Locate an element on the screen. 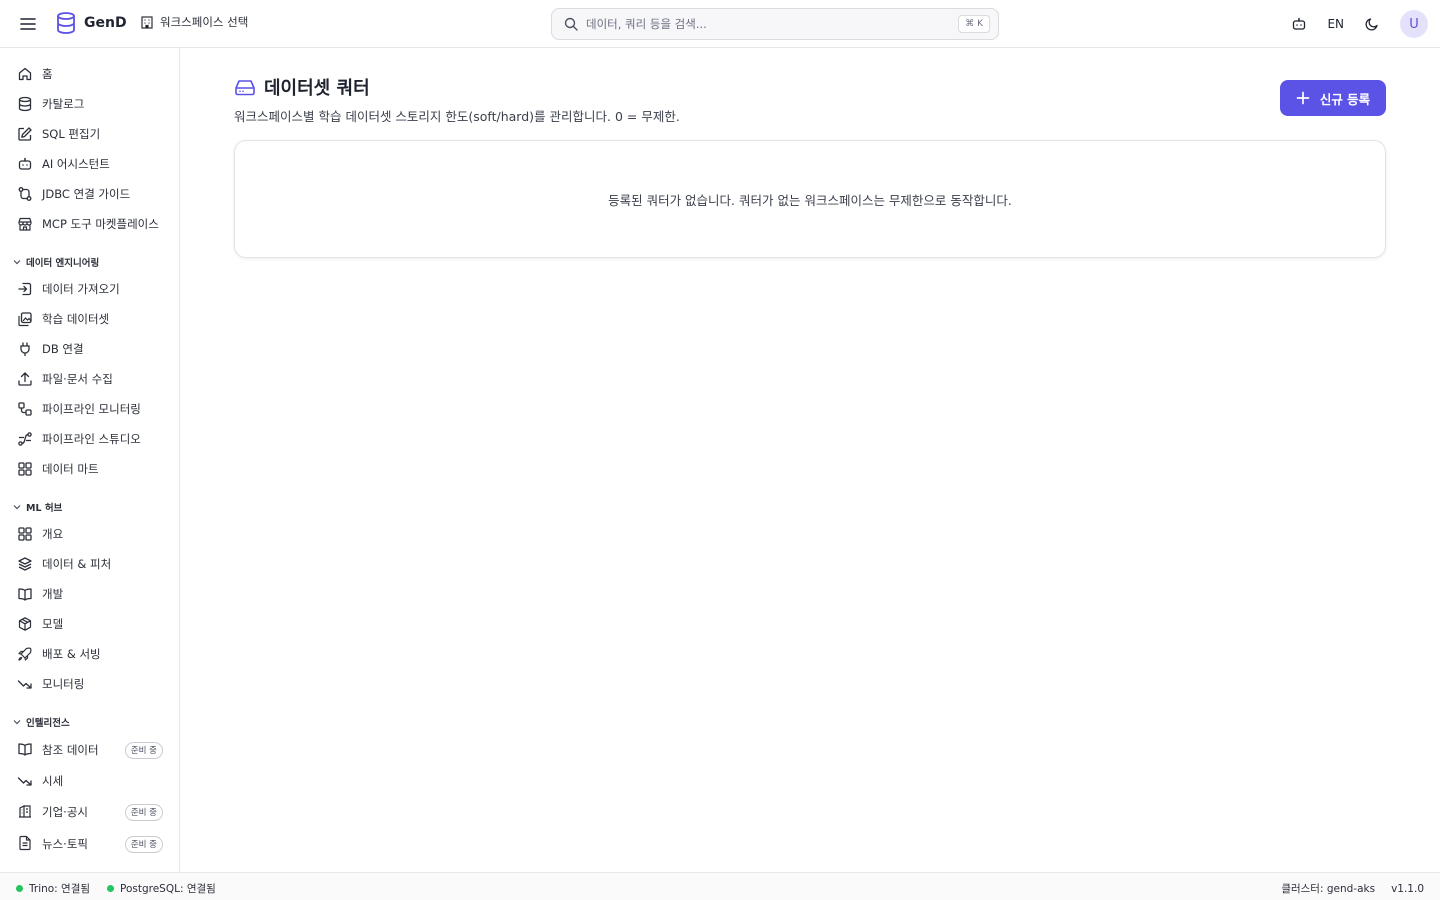 This screenshot has width=1440, height=900. workflow-icon is located at coordinates (25, 409).